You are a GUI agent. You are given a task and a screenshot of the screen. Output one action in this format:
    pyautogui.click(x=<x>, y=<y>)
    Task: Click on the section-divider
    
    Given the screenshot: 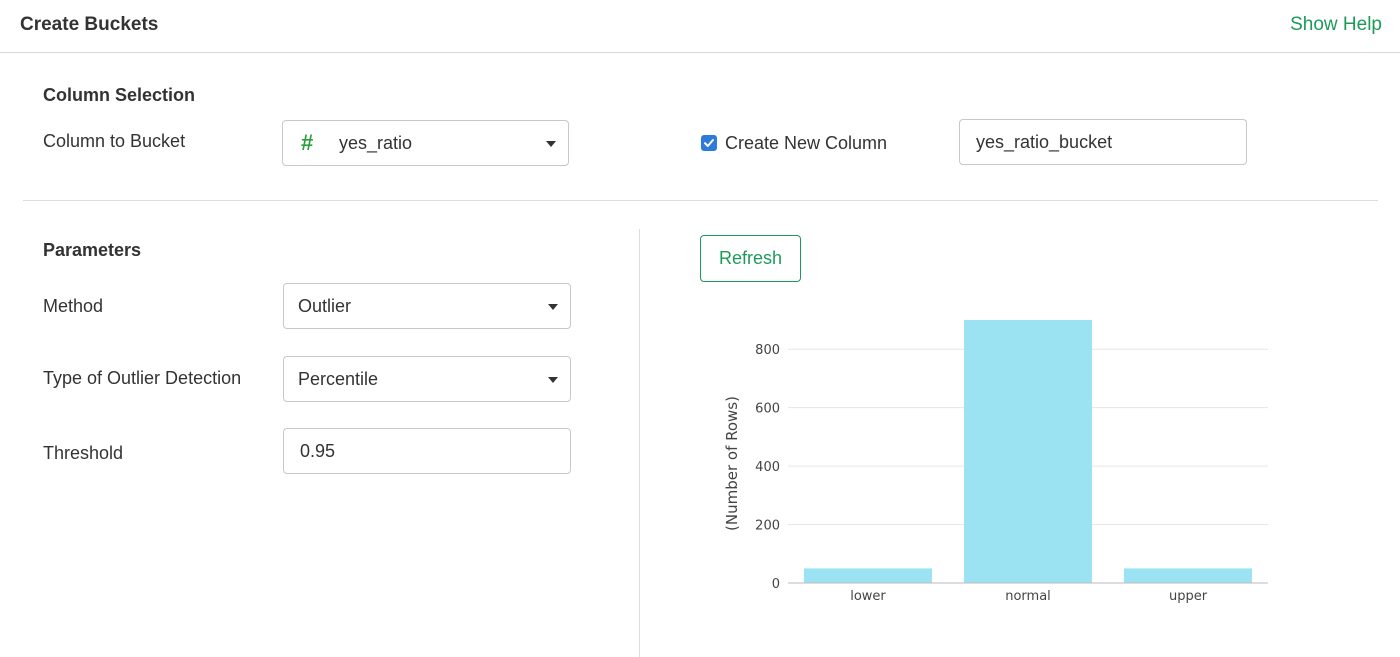 What is the action you would take?
    pyautogui.click(x=700, y=200)
    